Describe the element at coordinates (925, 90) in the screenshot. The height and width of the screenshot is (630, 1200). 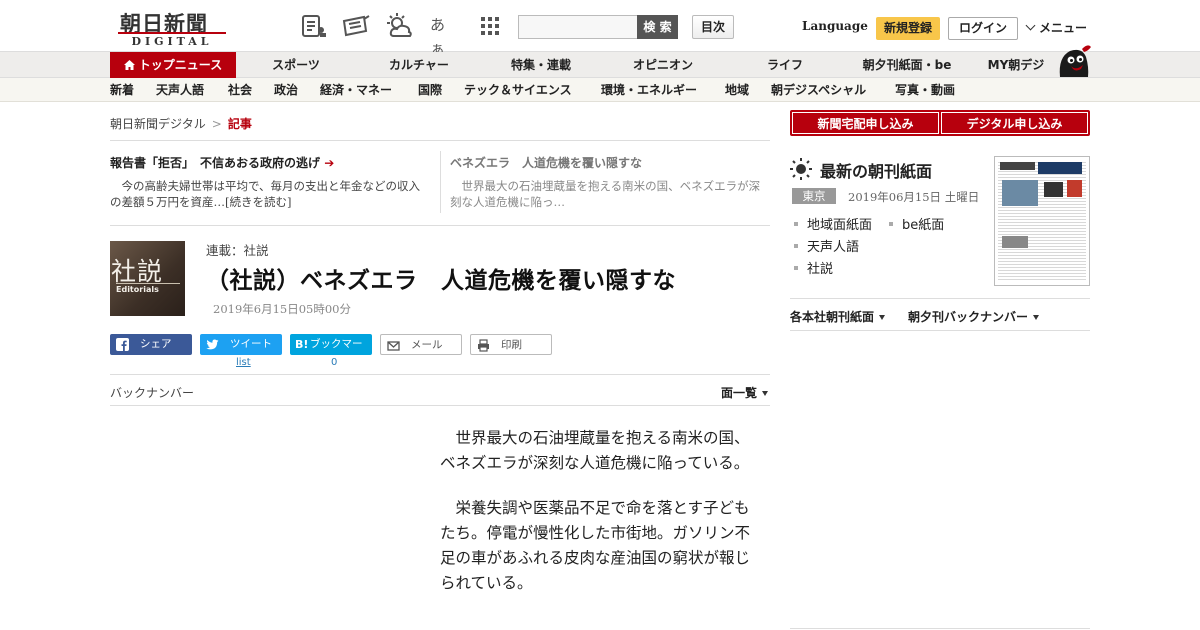
I see `nav2-photo-video: 写真・動画` at that location.